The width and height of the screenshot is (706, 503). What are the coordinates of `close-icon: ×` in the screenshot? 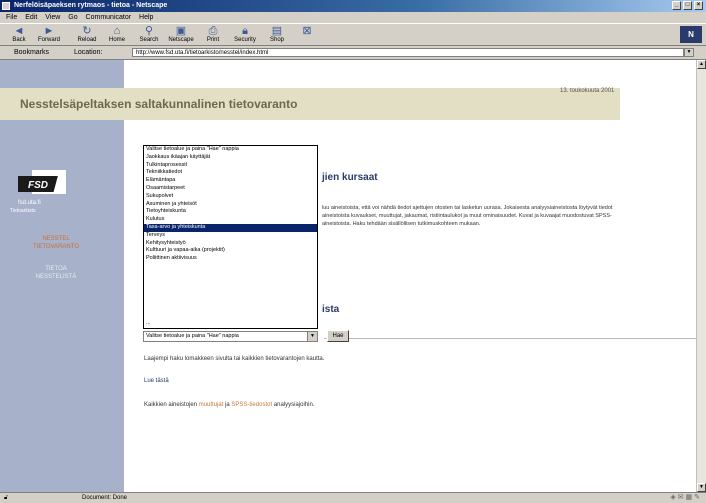 It's located at (698, 5).